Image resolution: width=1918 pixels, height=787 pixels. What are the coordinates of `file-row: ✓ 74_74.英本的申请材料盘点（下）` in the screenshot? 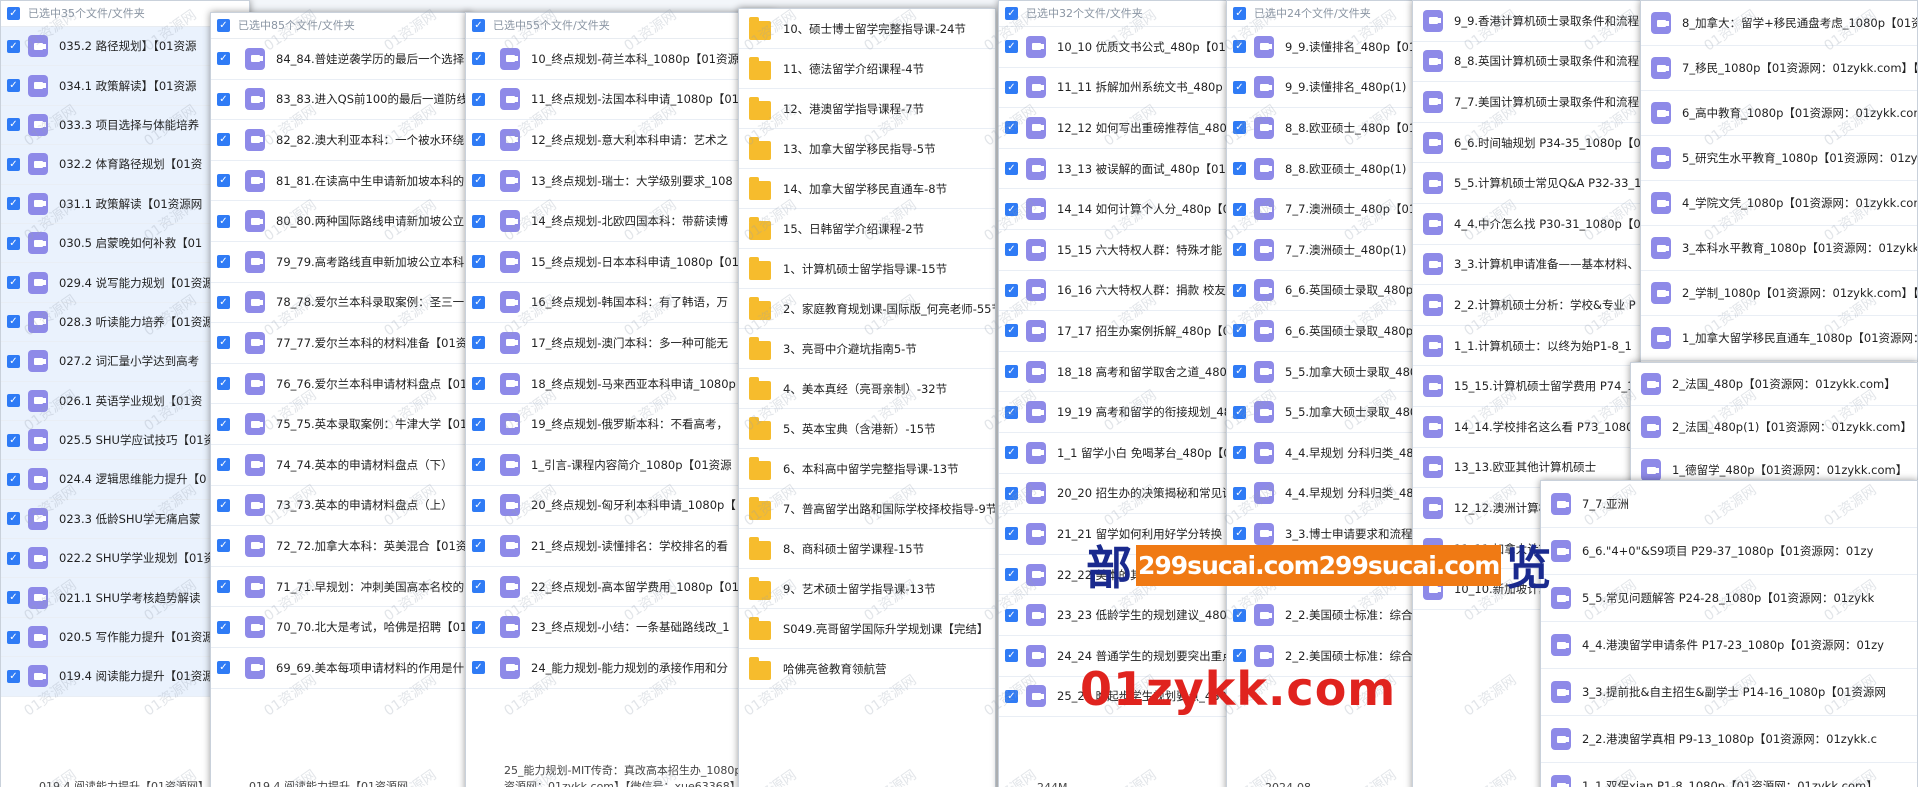 It's located at (340, 465).